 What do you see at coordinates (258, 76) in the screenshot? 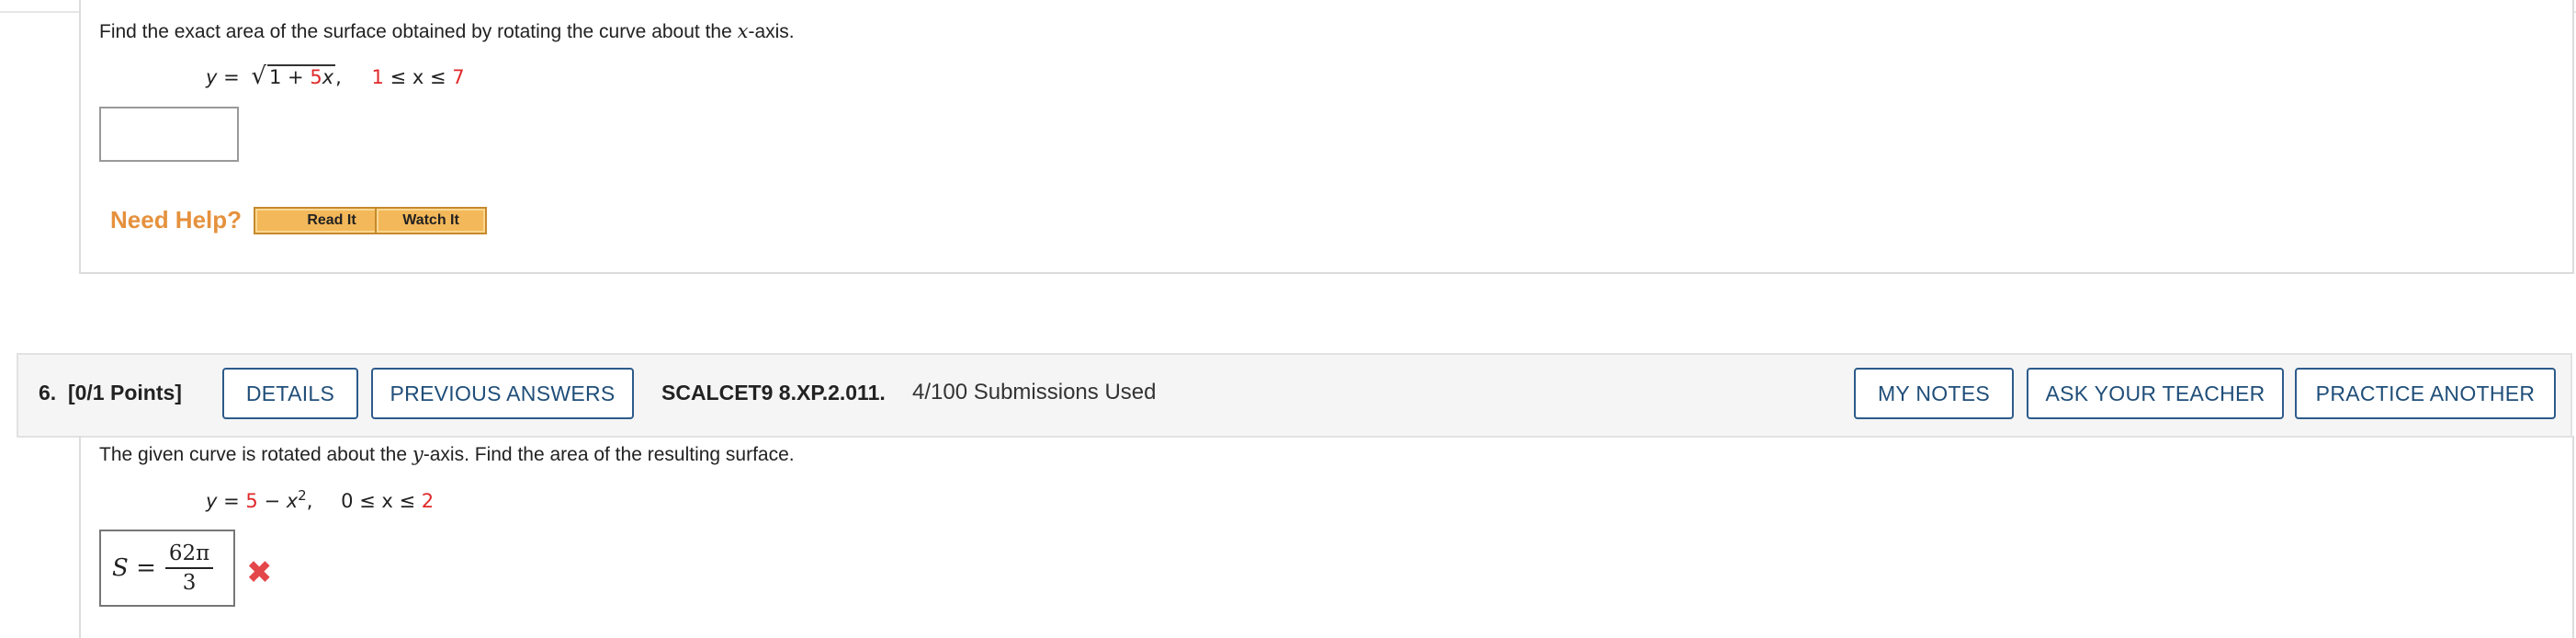
I see `sqrt-icon: √` at bounding box center [258, 76].